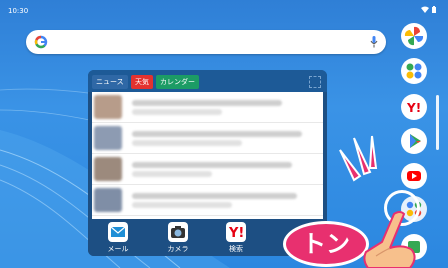 The width and height of the screenshot is (448, 268). What do you see at coordinates (414, 36) in the screenshot?
I see `pinwheel-icon` at bounding box center [414, 36].